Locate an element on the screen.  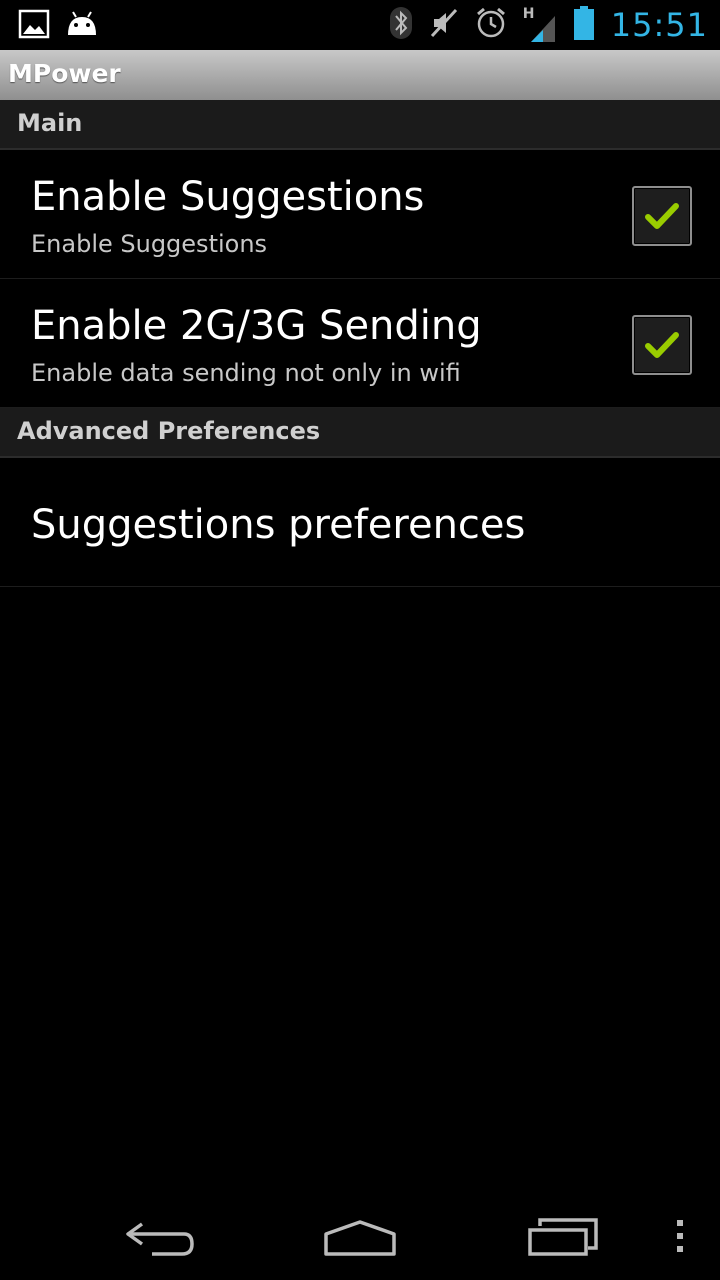
enable-2g3g-sending-checkbox is located at coordinates (662, 345).